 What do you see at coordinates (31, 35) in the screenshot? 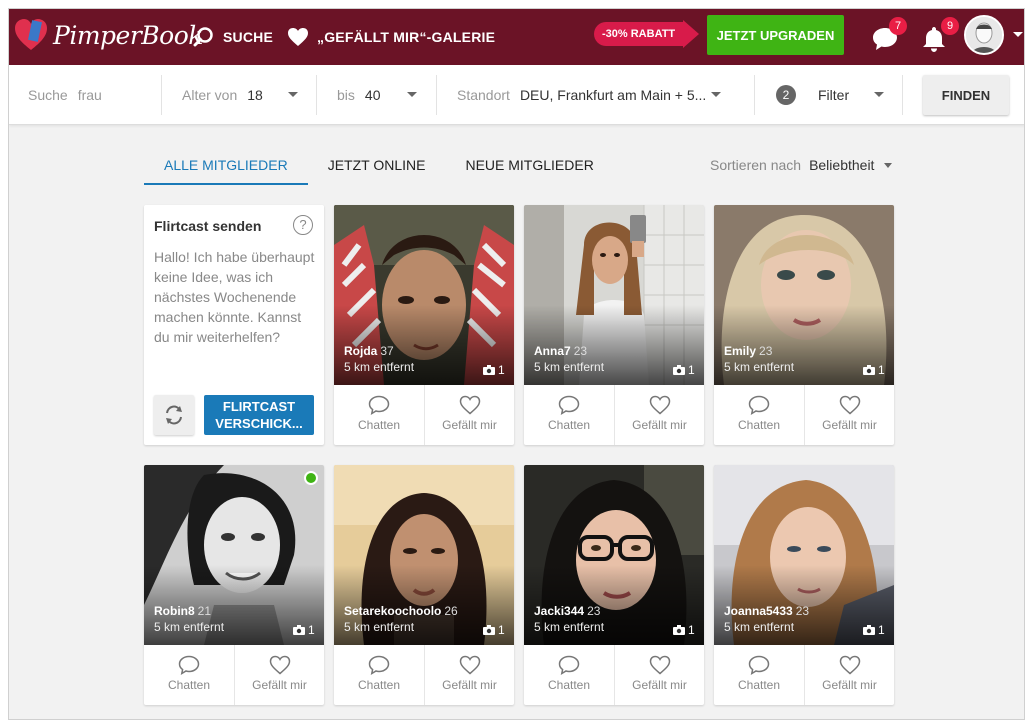
I see `heart-logo-icon` at bounding box center [31, 35].